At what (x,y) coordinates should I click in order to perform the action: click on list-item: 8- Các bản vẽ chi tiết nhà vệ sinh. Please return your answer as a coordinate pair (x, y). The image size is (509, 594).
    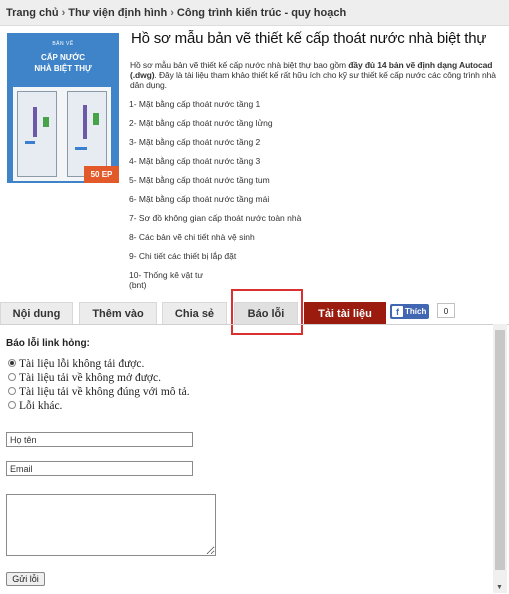
    Looking at the image, I should click on (192, 237).